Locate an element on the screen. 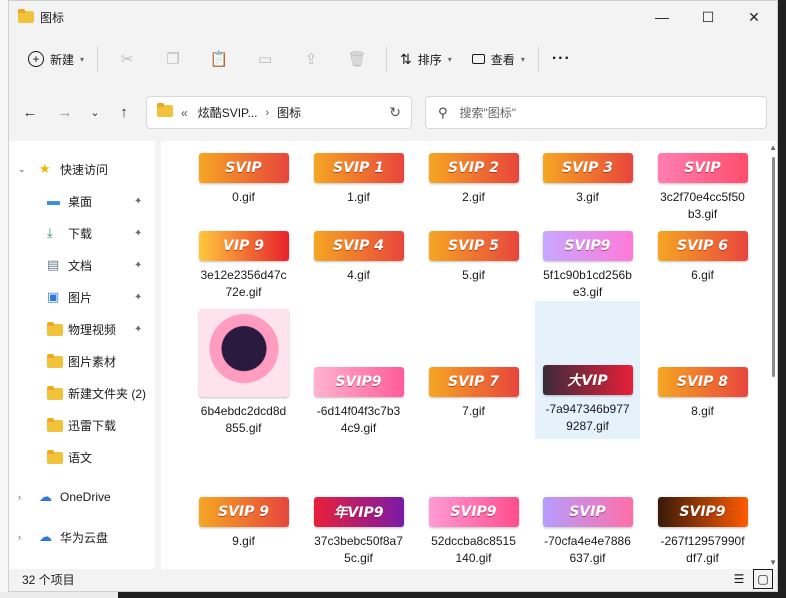 The width and height of the screenshot is (786, 598). file-item: SVIP9 5f1c90b1cd256be3.gif is located at coordinates (587, 262).